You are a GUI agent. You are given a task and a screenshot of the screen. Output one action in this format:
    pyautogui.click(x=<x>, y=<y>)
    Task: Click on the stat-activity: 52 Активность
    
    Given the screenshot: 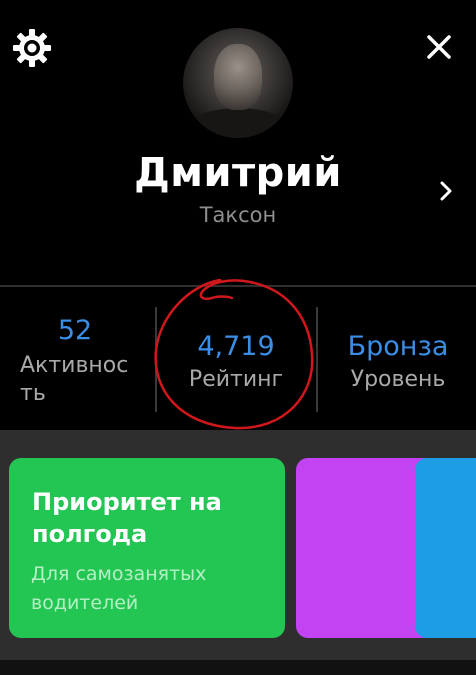 What is the action you would take?
    pyautogui.click(x=75, y=358)
    